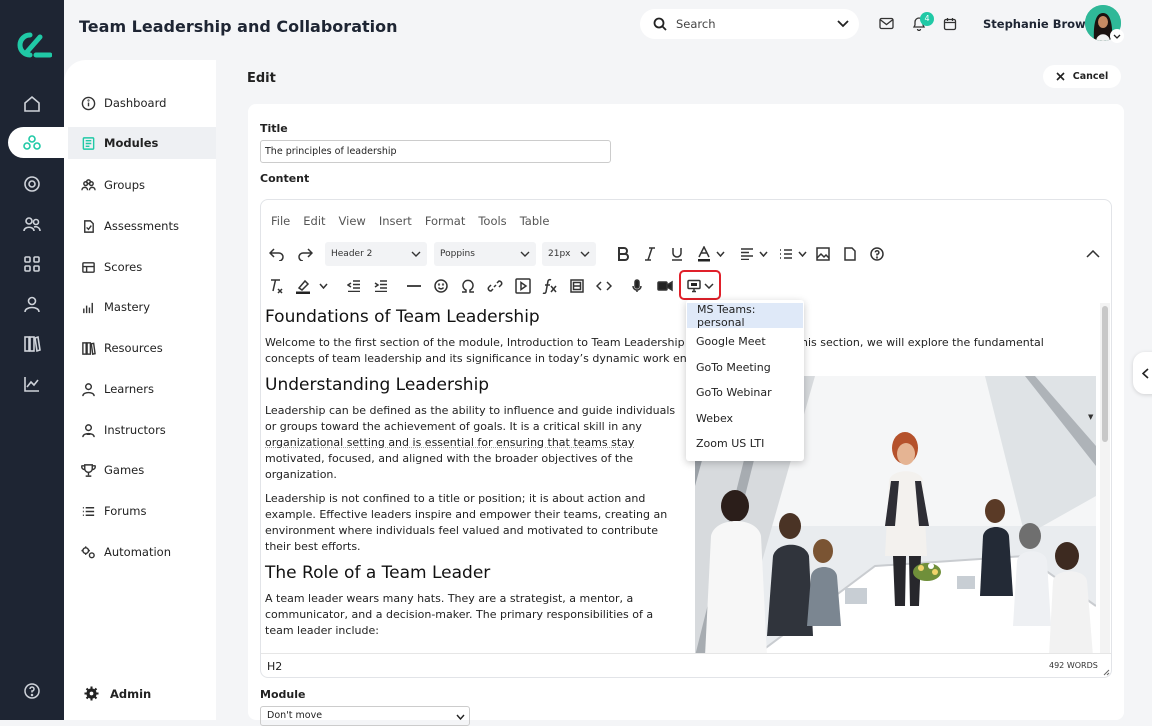 The width and height of the screenshot is (1152, 726). I want to click on panel-toggle-button, so click(1142, 373).